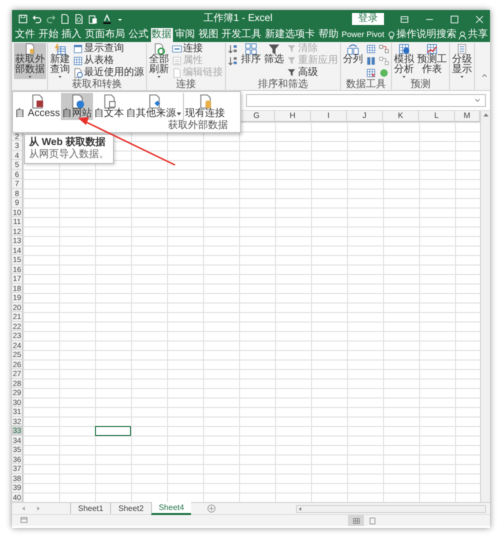  I want to click on menu-item: 自其他来源, so click(154, 106).